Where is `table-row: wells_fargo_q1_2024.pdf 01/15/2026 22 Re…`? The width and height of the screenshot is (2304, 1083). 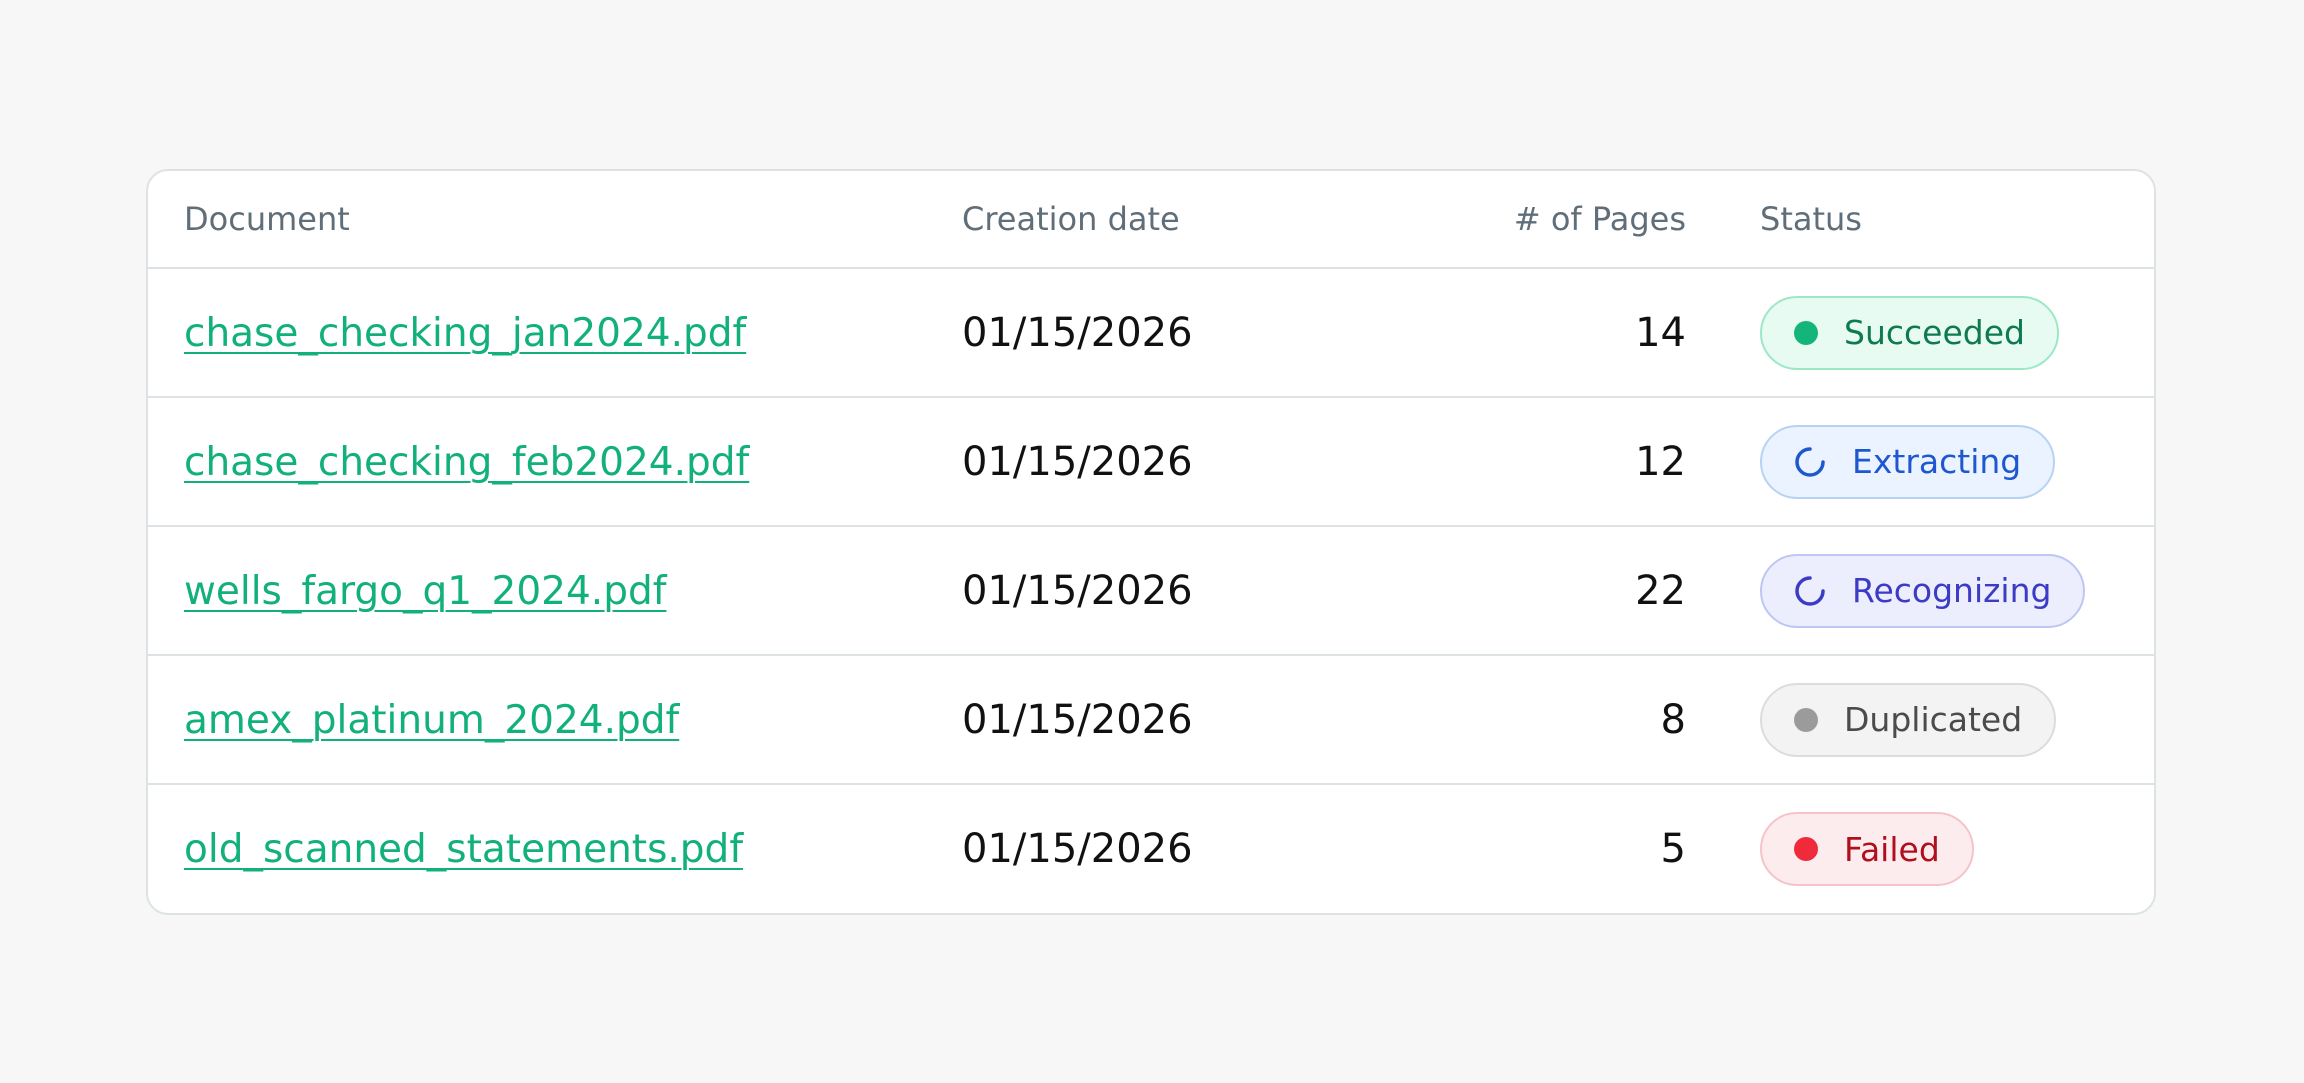 table-row: wells_fargo_q1_2024.pdf 01/15/2026 22 Re… is located at coordinates (1151, 591).